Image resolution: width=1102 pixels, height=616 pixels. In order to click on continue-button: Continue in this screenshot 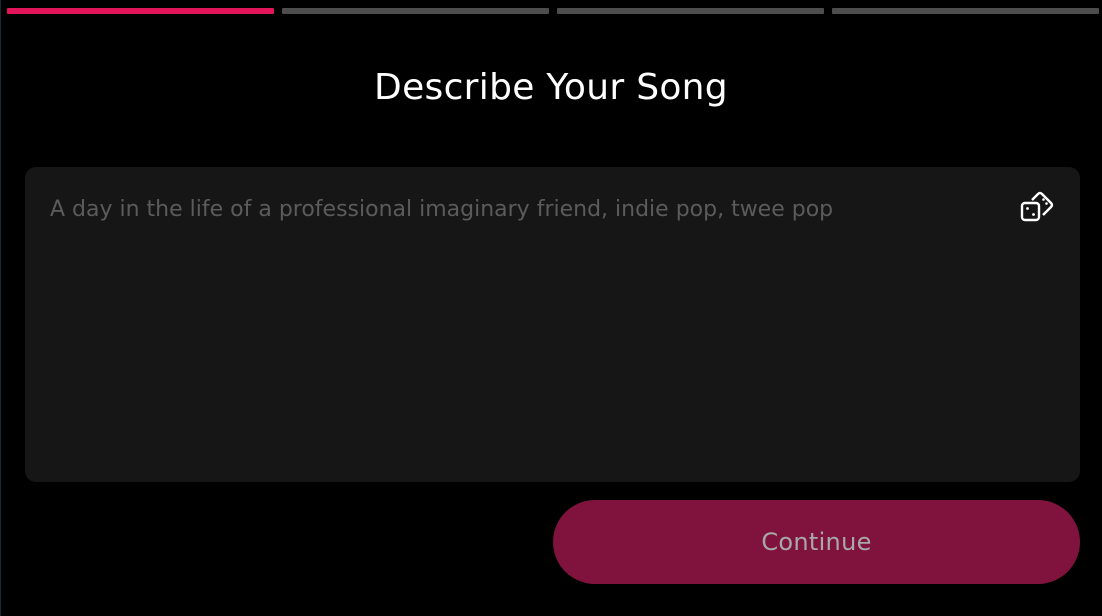, I will do `click(816, 542)`.